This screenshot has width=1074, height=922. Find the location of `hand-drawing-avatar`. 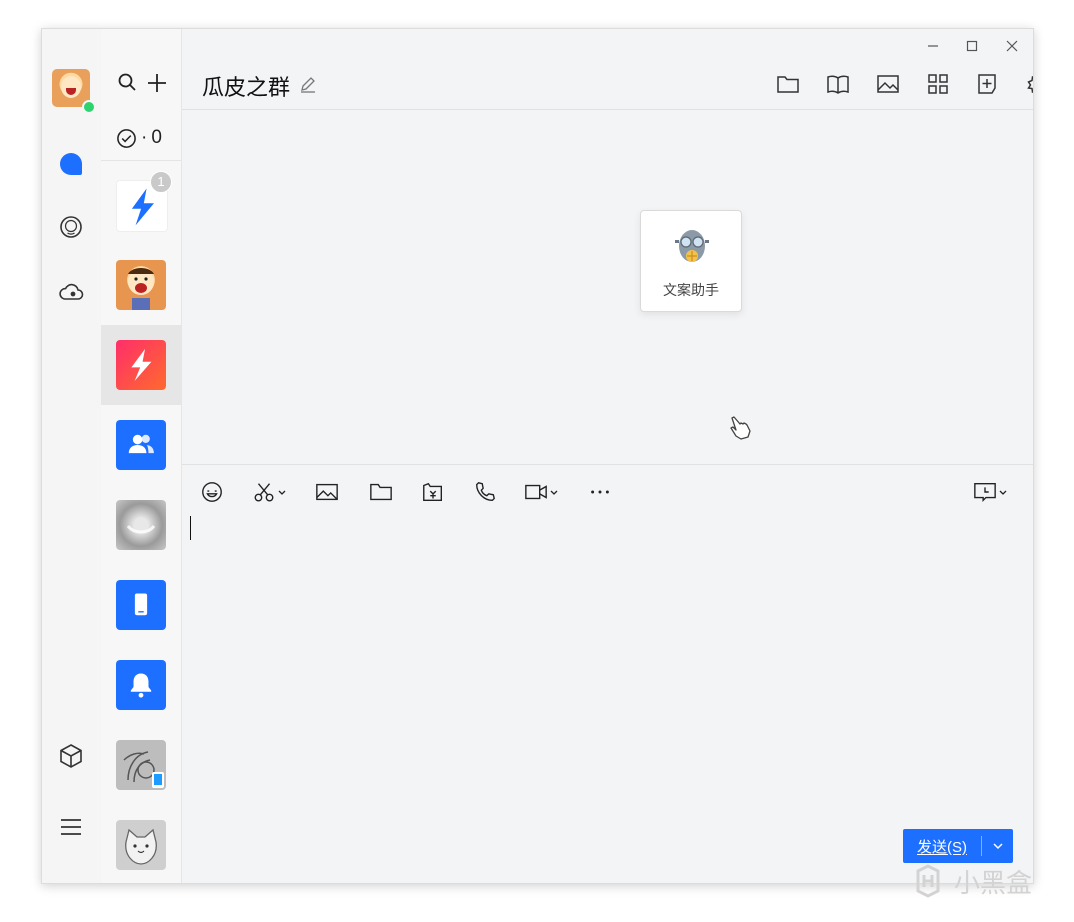

hand-drawing-avatar is located at coordinates (141, 765).